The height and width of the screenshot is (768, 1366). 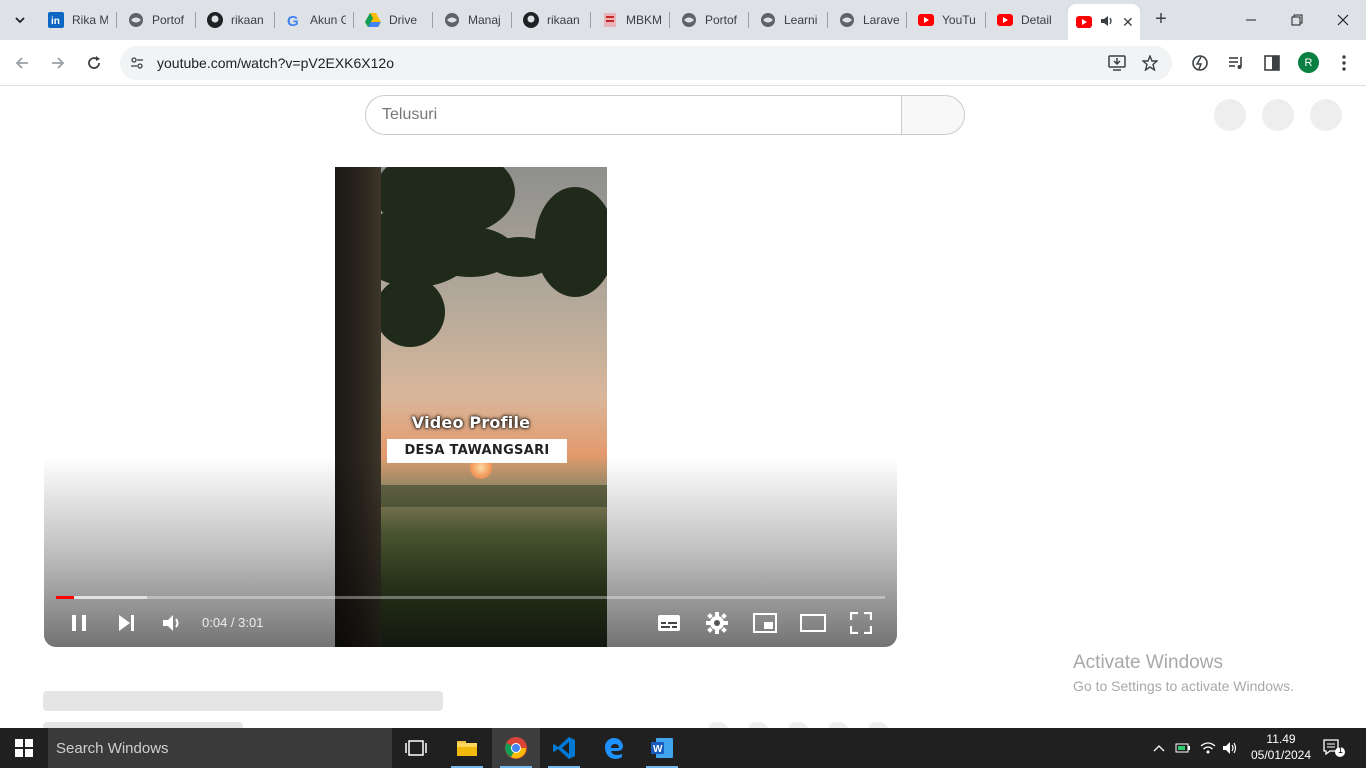 What do you see at coordinates (173, 623) in the screenshot?
I see `volume-button` at bounding box center [173, 623].